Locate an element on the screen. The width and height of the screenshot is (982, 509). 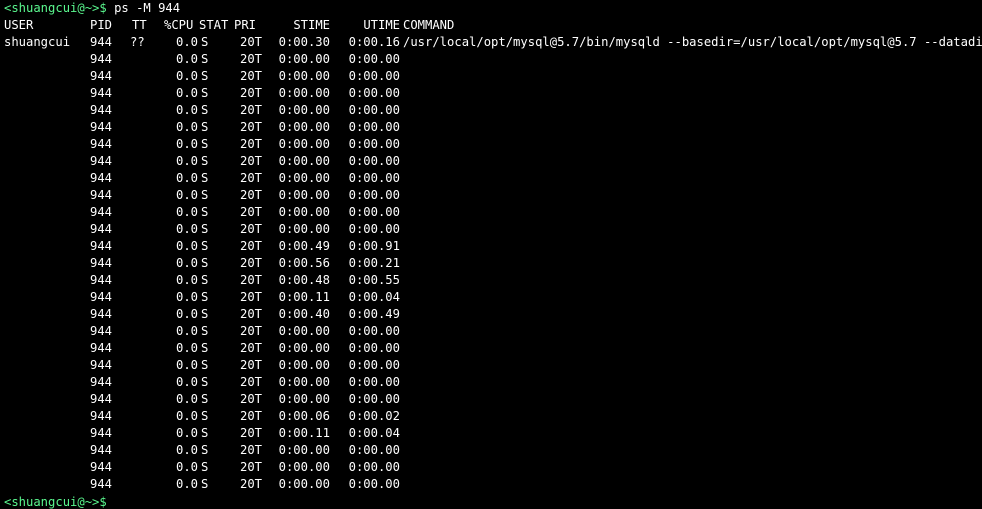
cell-stime: 0:00.48 is located at coordinates (304, 280).